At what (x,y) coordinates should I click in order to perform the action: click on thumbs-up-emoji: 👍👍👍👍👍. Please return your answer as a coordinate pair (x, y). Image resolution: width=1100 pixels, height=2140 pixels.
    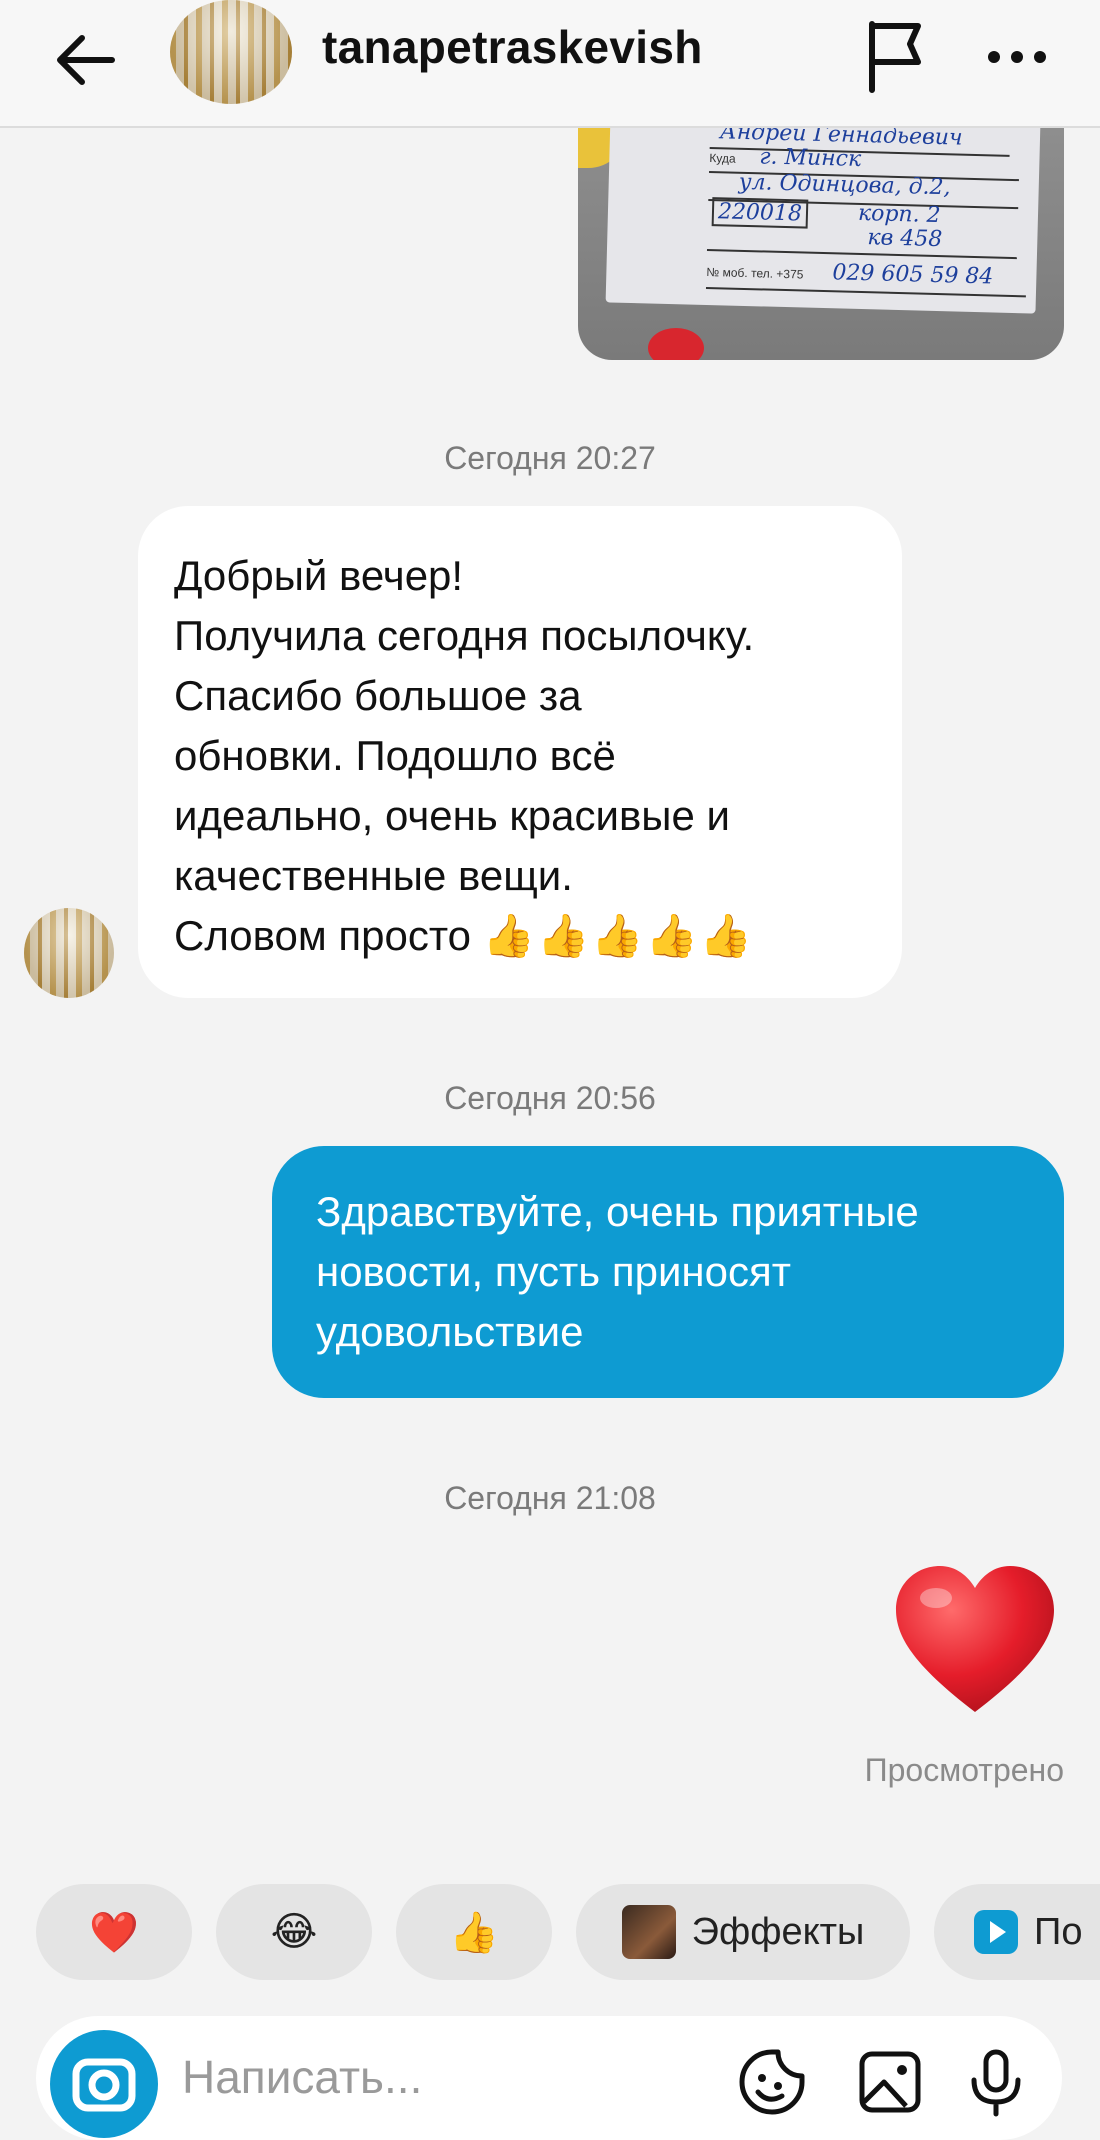
    Looking at the image, I should click on (618, 935).